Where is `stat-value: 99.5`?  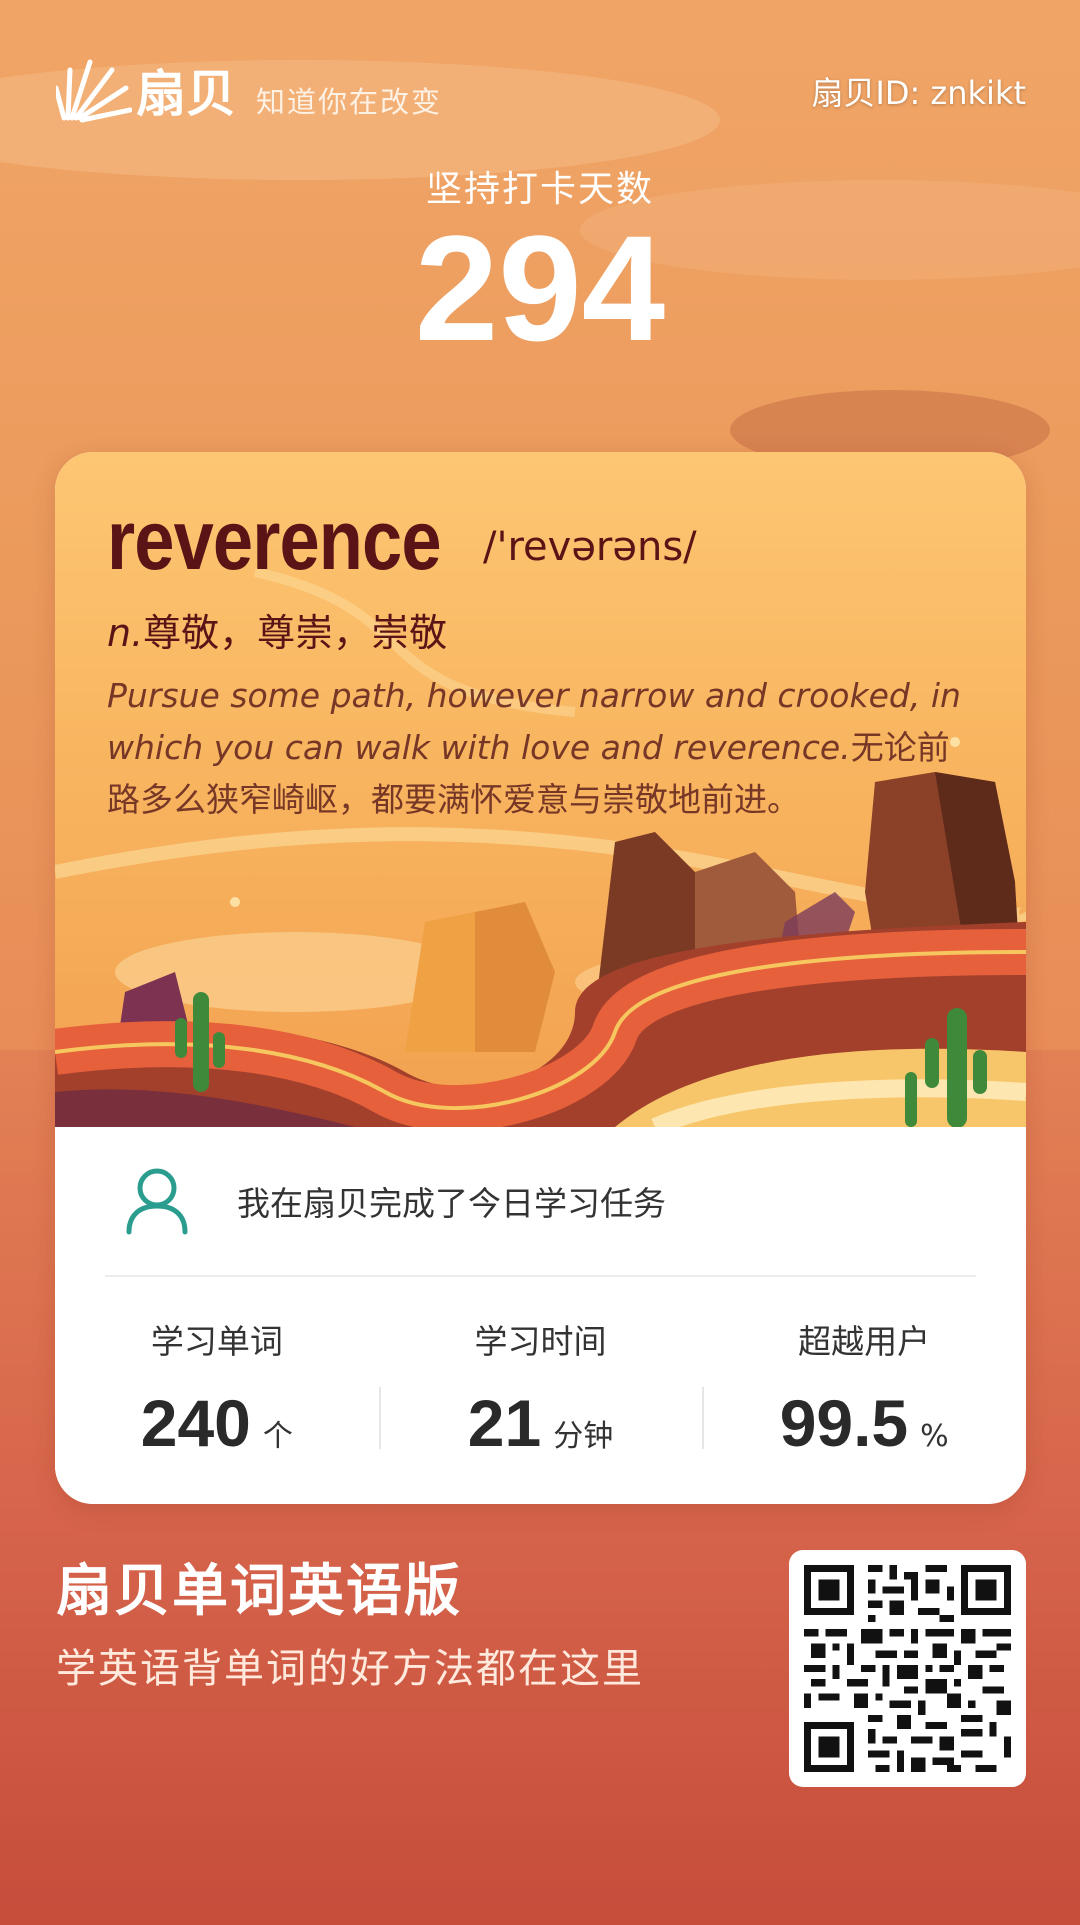
stat-value: 99.5 is located at coordinates (844, 1423).